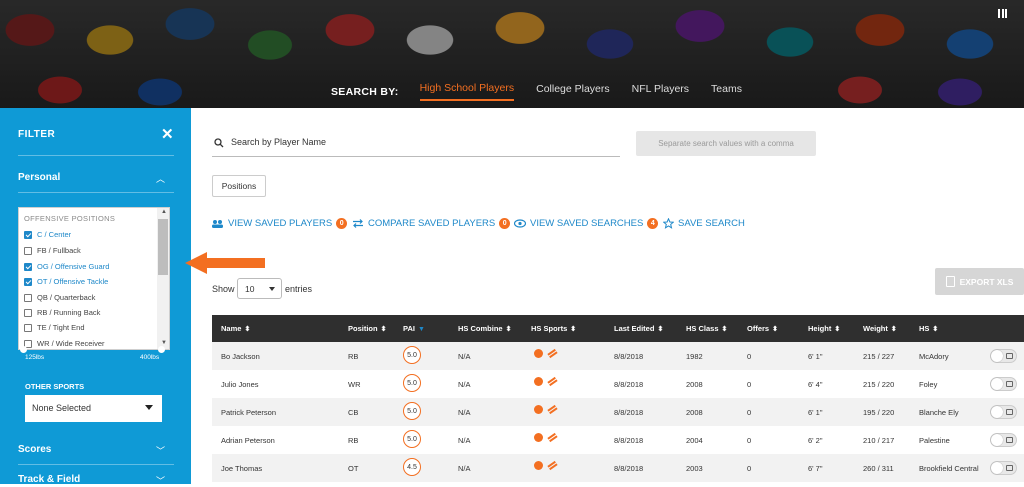 The height and width of the screenshot is (487, 1024). What do you see at coordinates (250, 289) in the screenshot?
I see `page-length-value: 10` at bounding box center [250, 289].